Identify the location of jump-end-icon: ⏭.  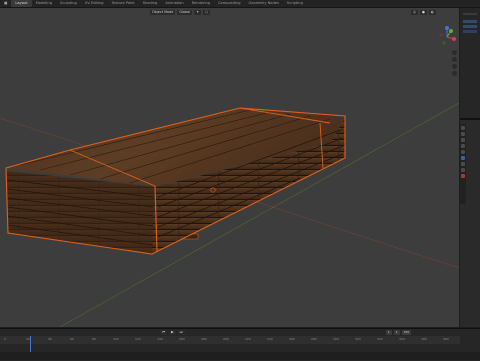
(181, 332).